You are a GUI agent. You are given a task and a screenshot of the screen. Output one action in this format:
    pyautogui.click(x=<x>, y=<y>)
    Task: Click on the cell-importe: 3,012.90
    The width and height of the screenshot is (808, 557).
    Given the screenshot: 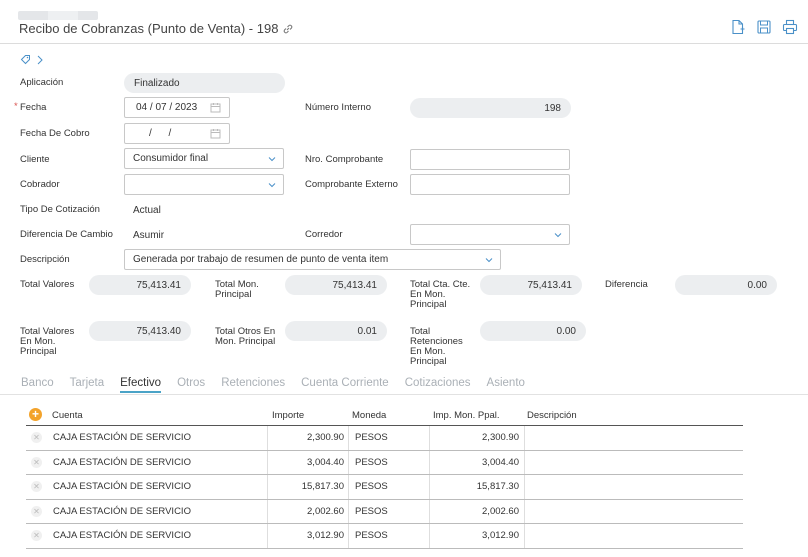 What is the action you would take?
    pyautogui.click(x=325, y=536)
    